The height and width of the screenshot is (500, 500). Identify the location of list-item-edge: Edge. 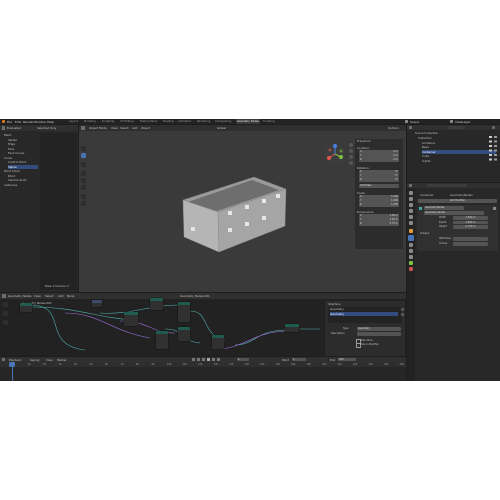
(11, 144).